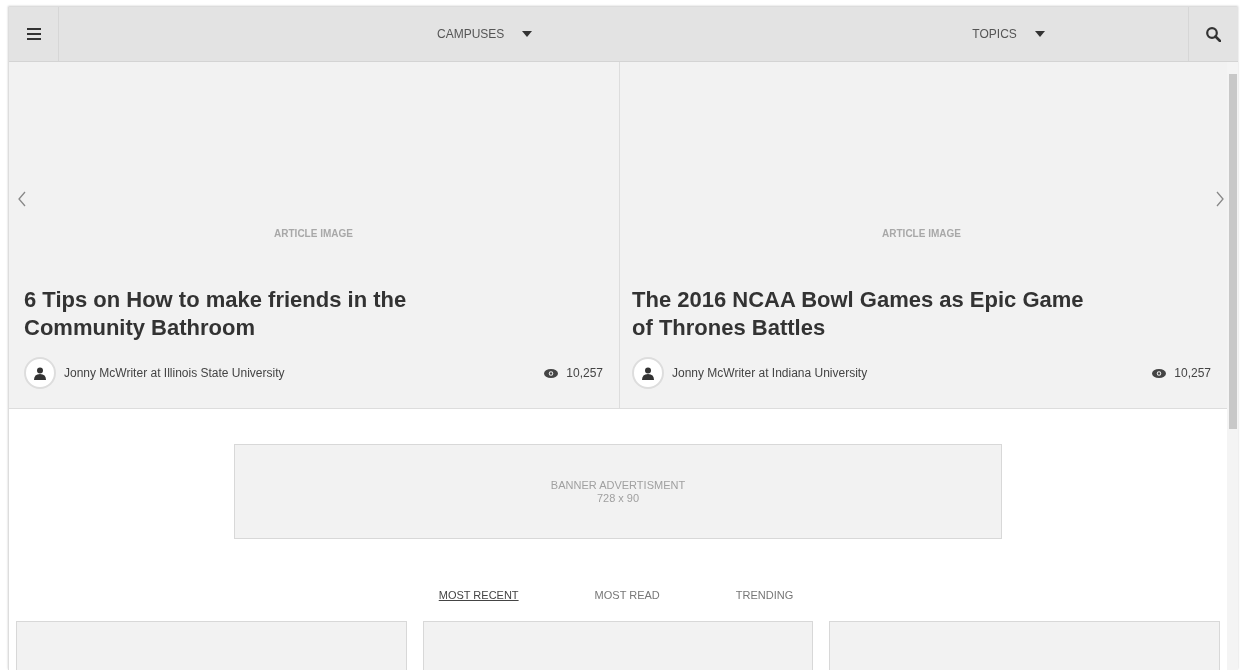 This screenshot has height=670, width=1243. What do you see at coordinates (175, 373) in the screenshot?
I see `author-text: Jonny McWriter at Illinois State University` at bounding box center [175, 373].